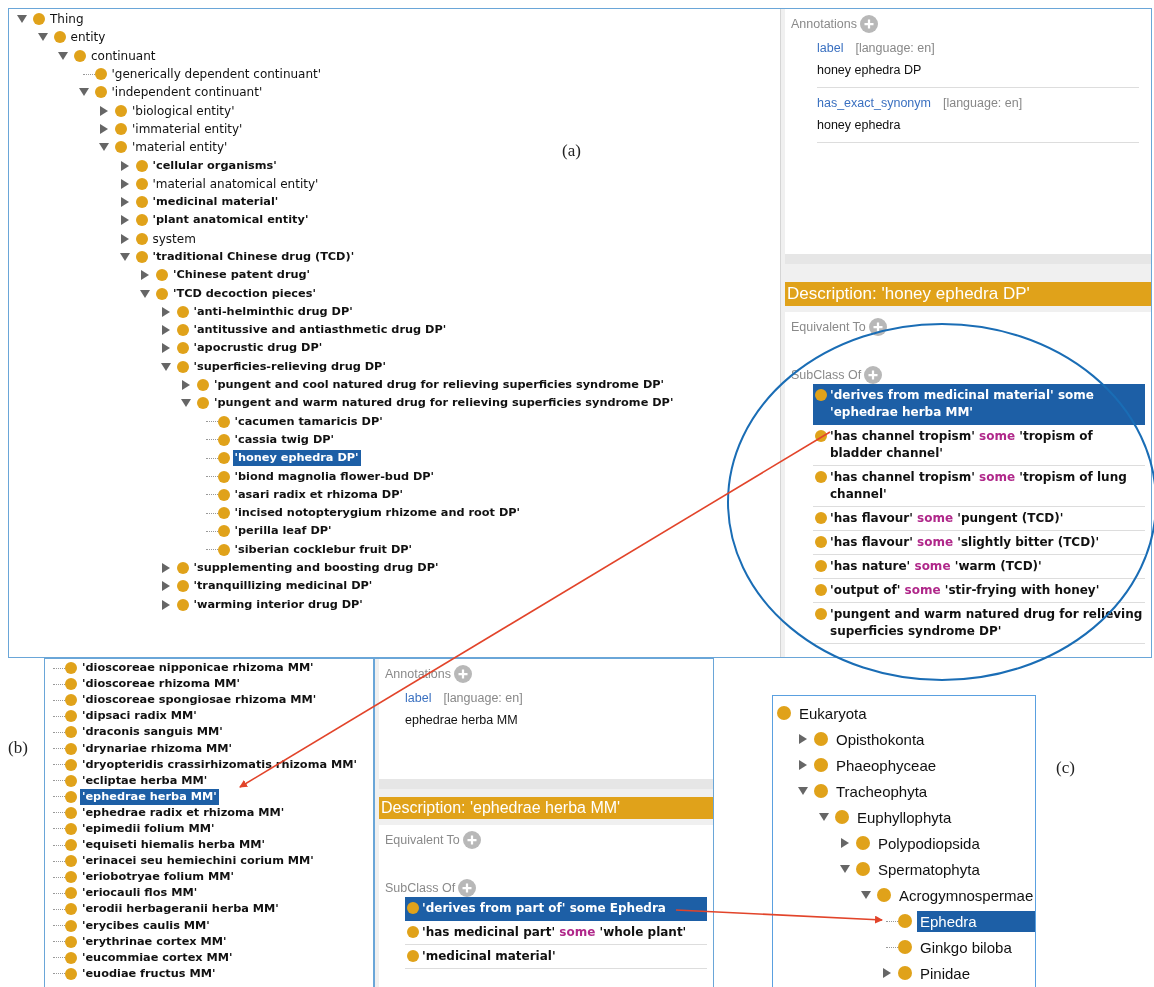 This screenshot has width=1154, height=987. I want to click on tree-item: 'ephedrae radix et rhizoma MM', so click(183, 812).